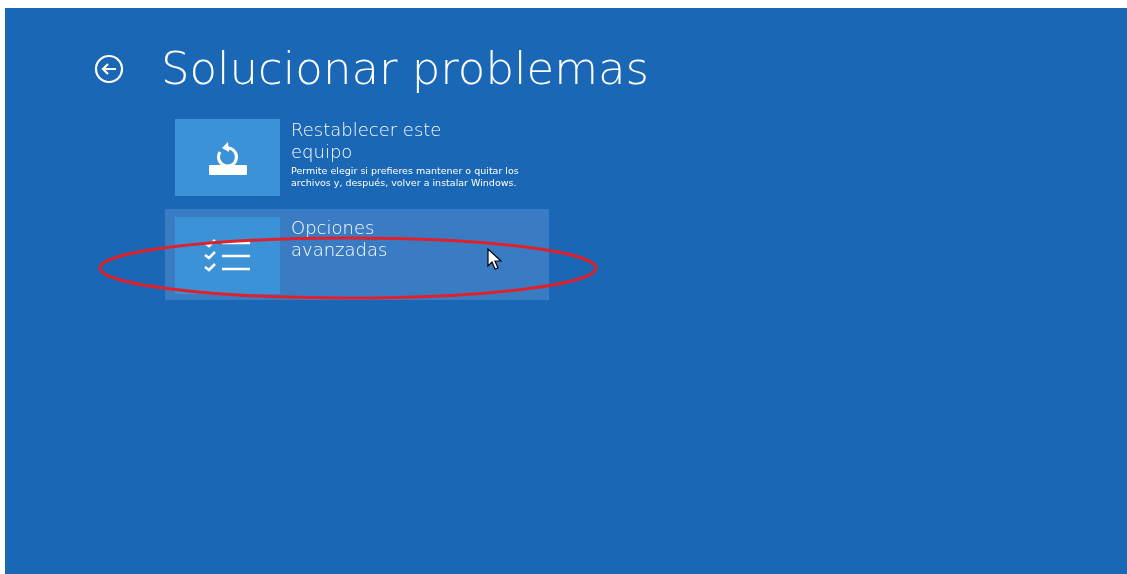 This screenshot has width=1127, height=574. I want to click on option-tile: Restablecer este equipo Permite elegir si prefieres mantener o quitar los archivos y, después, volver a instalar Windows., so click(357, 156).